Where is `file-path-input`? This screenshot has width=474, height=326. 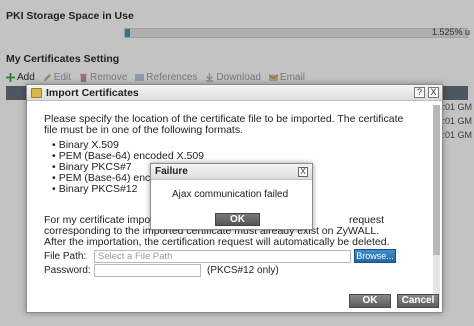
file-path-input is located at coordinates (222, 256).